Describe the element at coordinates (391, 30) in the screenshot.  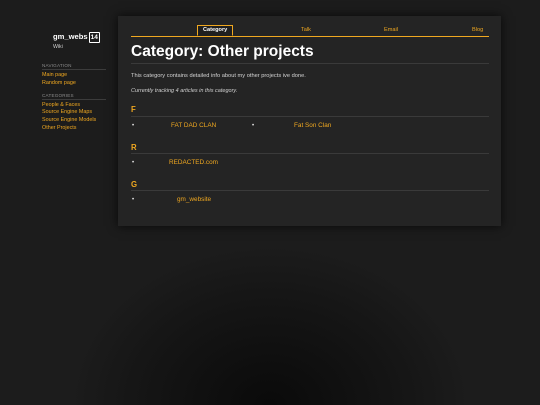
I see `tab-email: Email` at that location.